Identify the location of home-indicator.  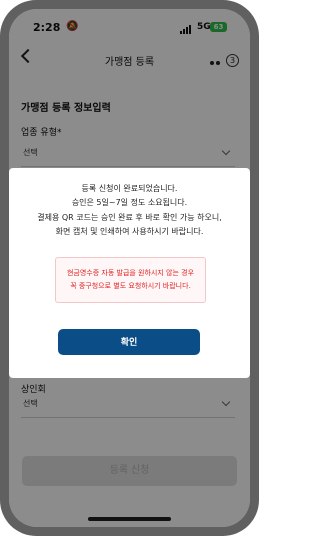
(129, 519).